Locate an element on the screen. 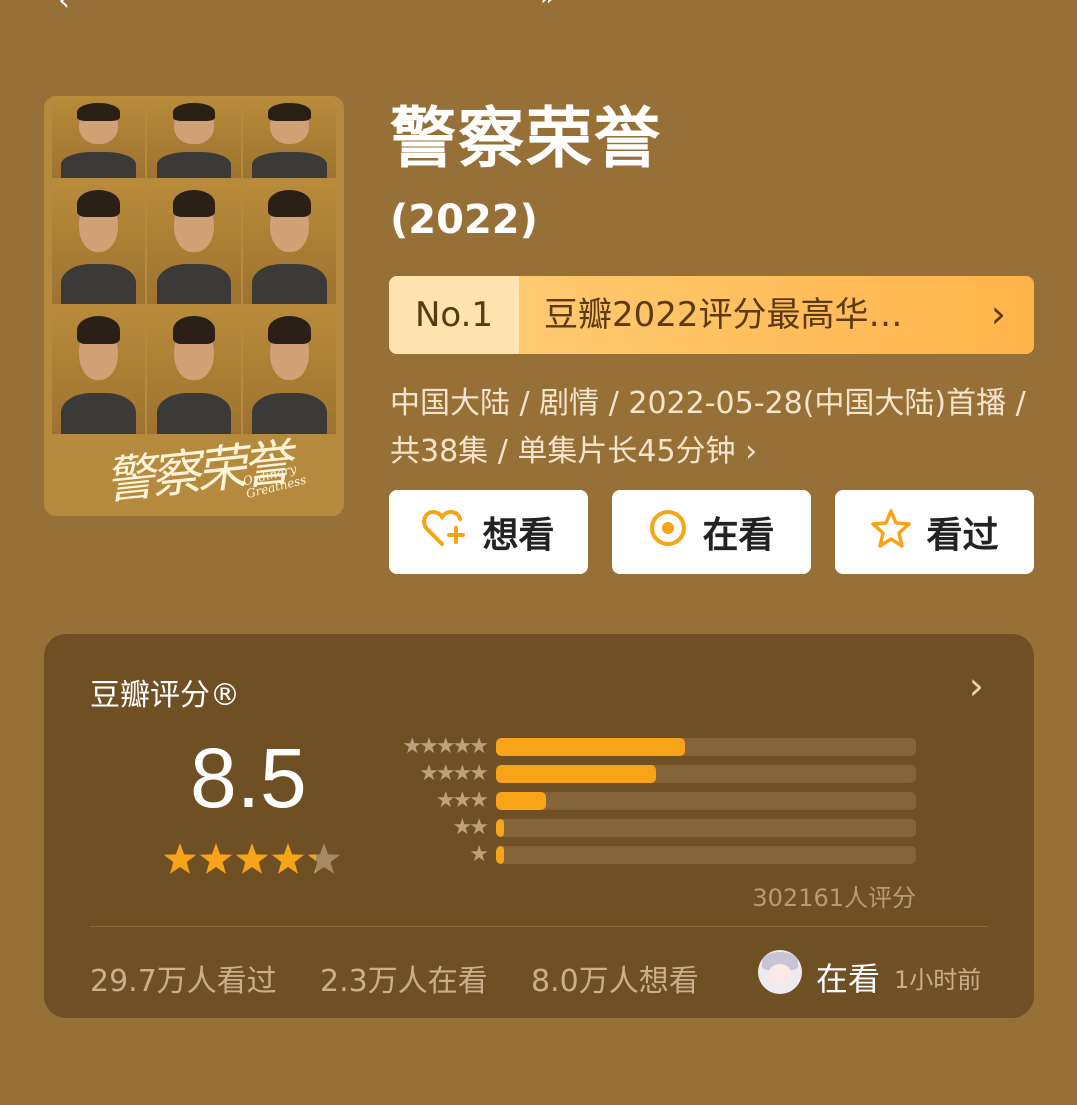  rank-badge: No.1 is located at coordinates (454, 315).